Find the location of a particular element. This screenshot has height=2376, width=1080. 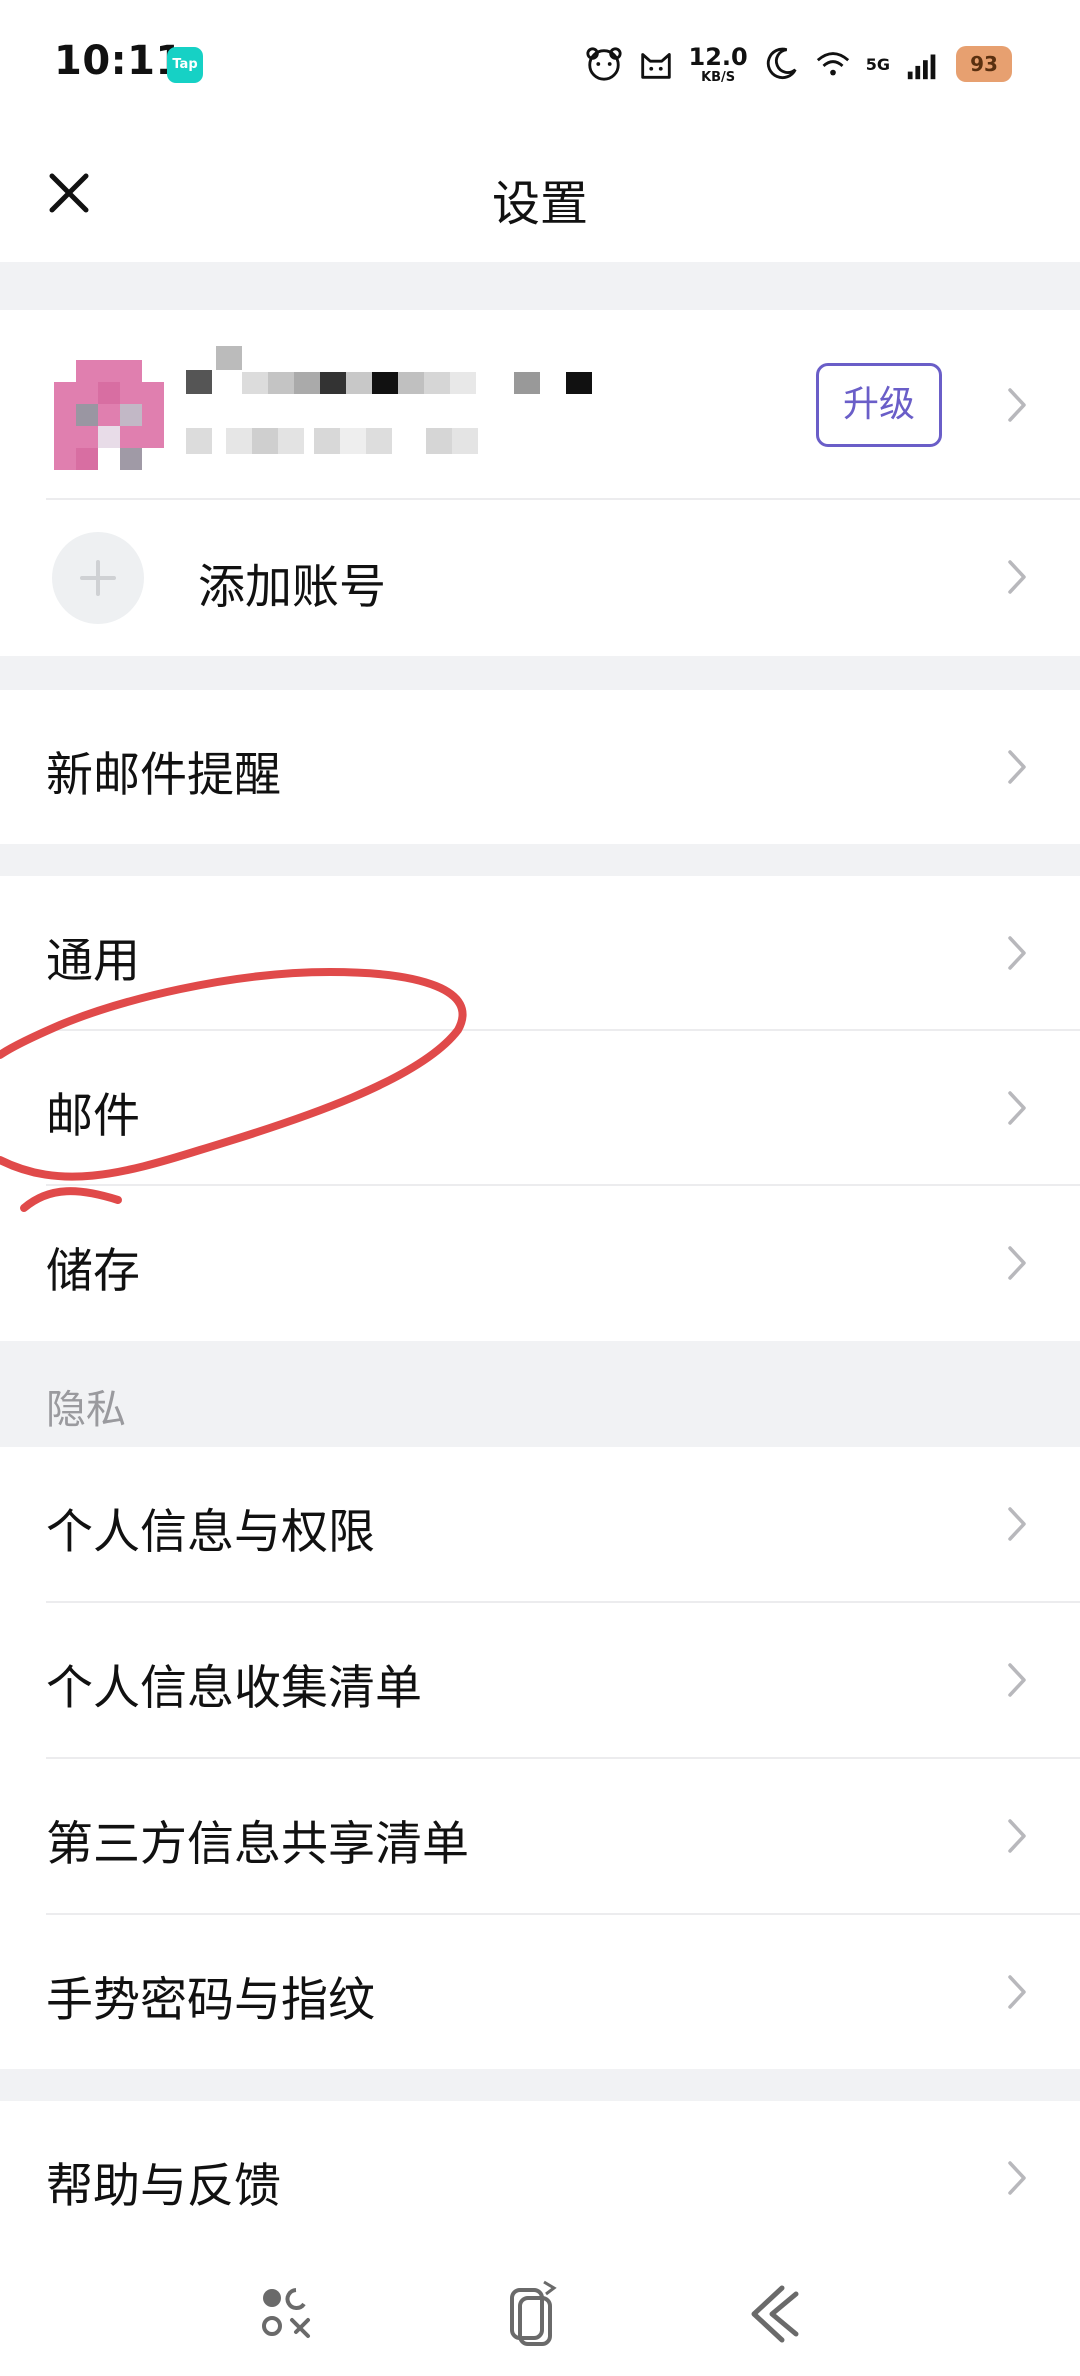

page-title: 设置 is located at coordinates (539, 204).